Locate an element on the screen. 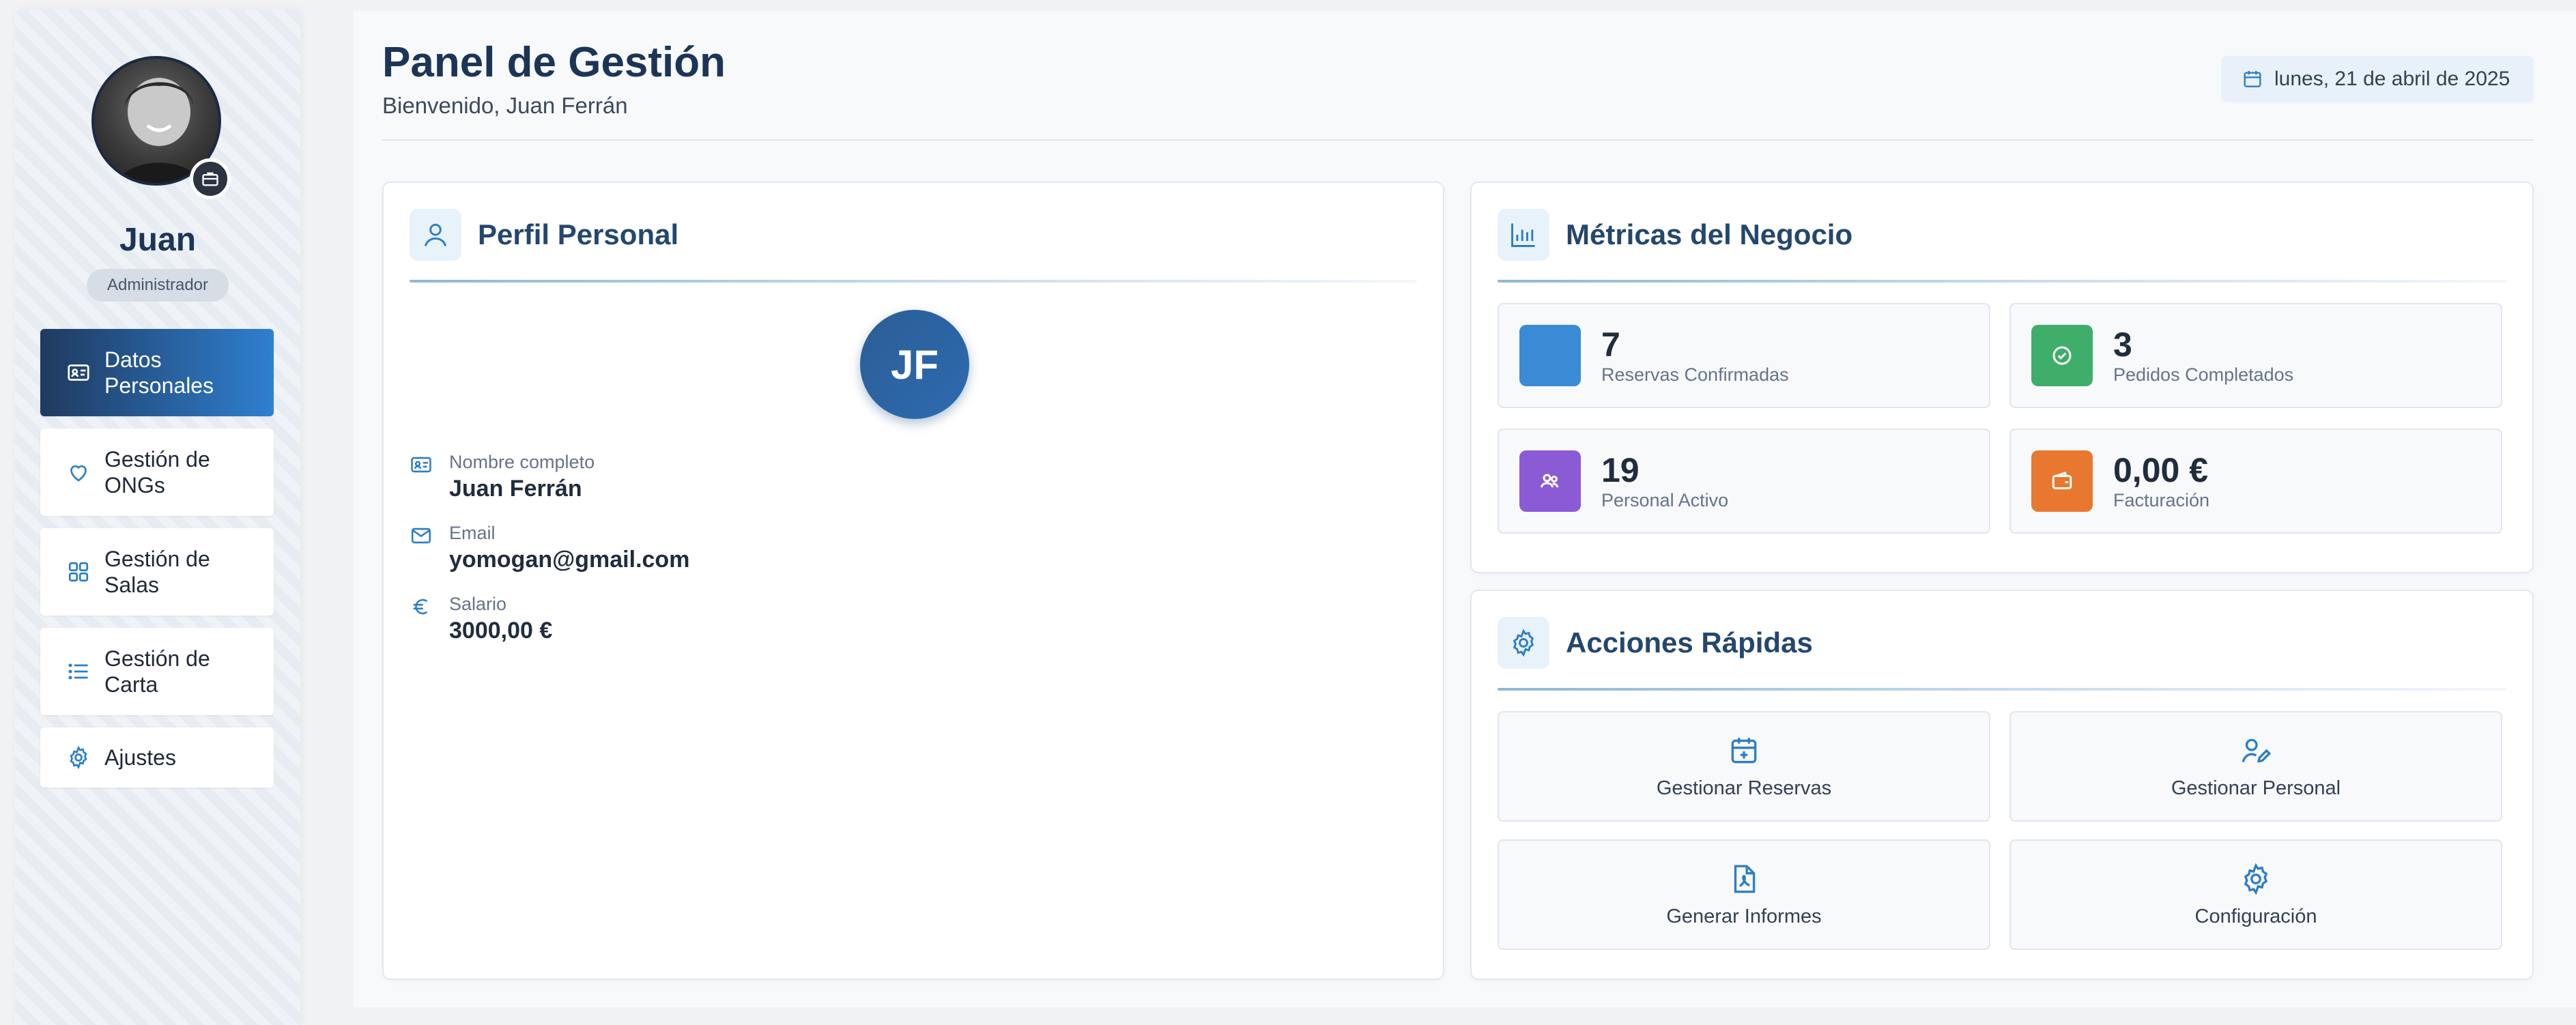 The image size is (2576, 1025). sidebar-item-gestion-ongs: Gestión de ONGs is located at coordinates (157, 472).